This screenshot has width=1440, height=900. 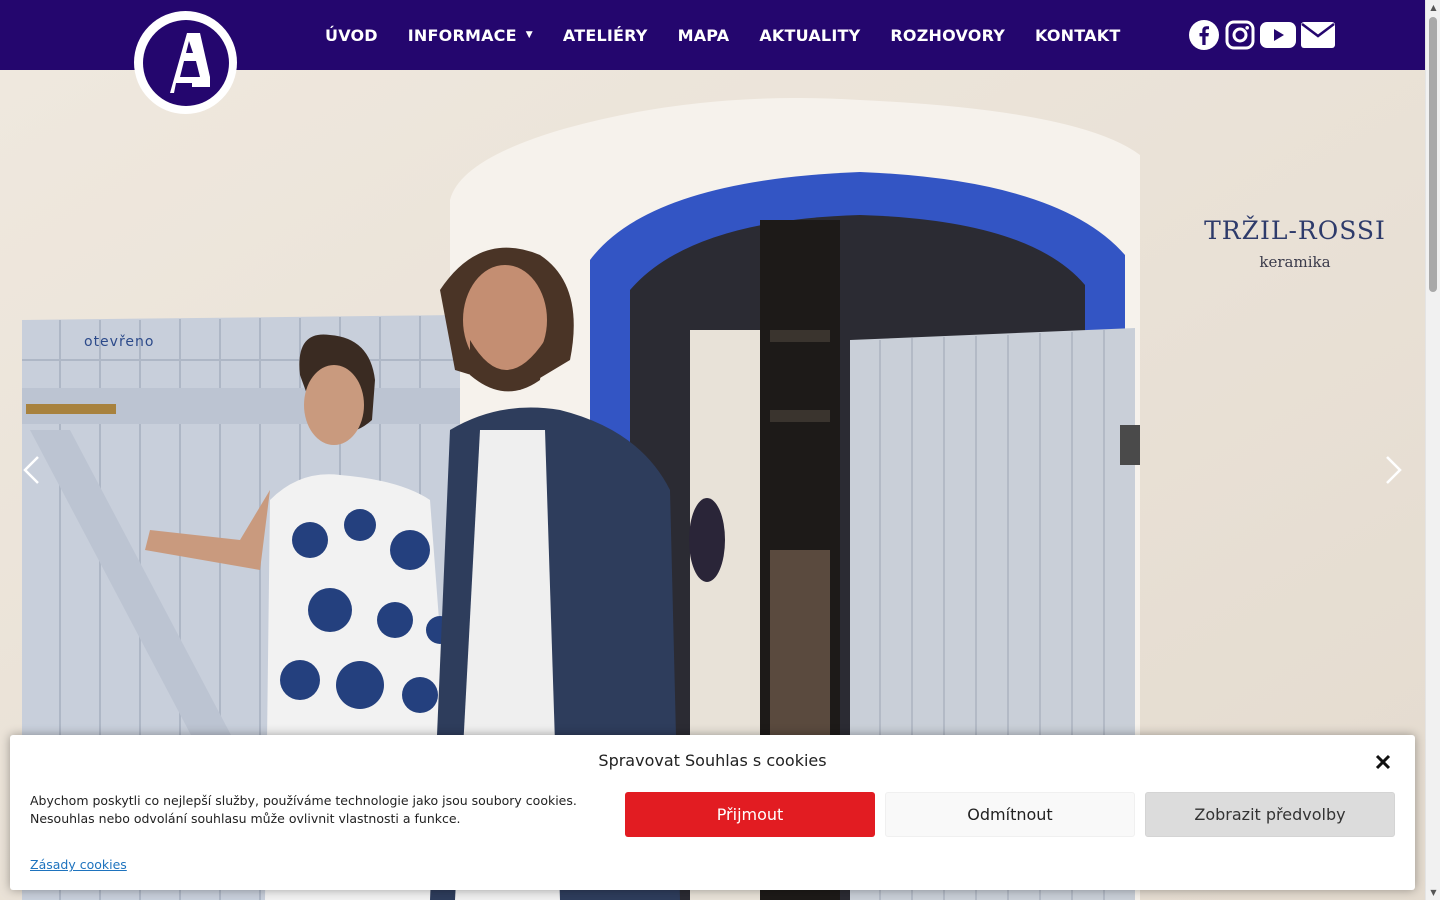 I want to click on nav-label: ROZHOVORY, so click(x=947, y=35).